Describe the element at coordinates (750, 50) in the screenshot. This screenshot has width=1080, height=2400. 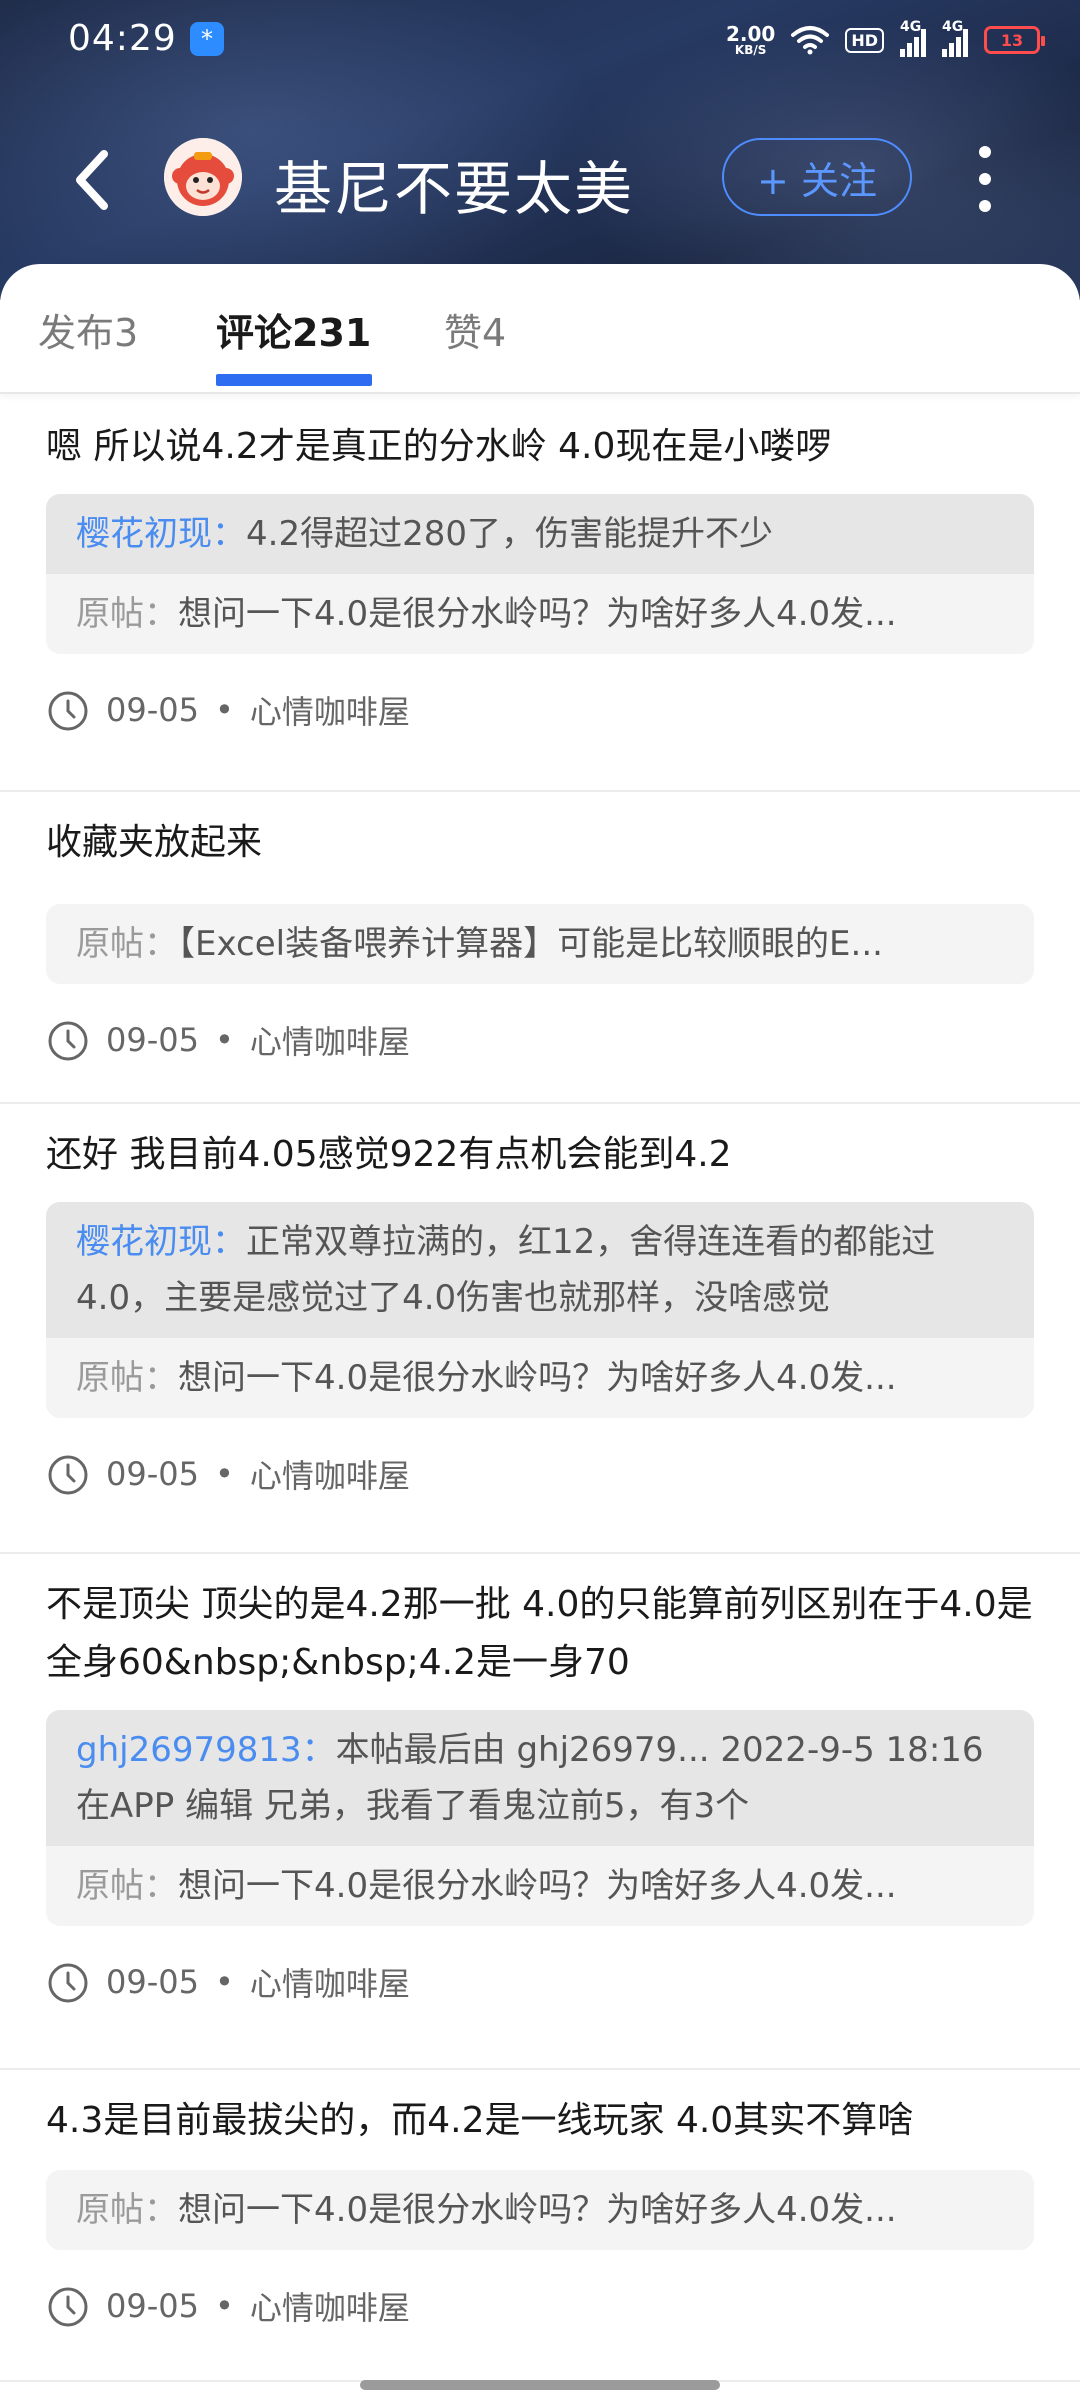
I see `network-speed-unit: KB/S` at that location.